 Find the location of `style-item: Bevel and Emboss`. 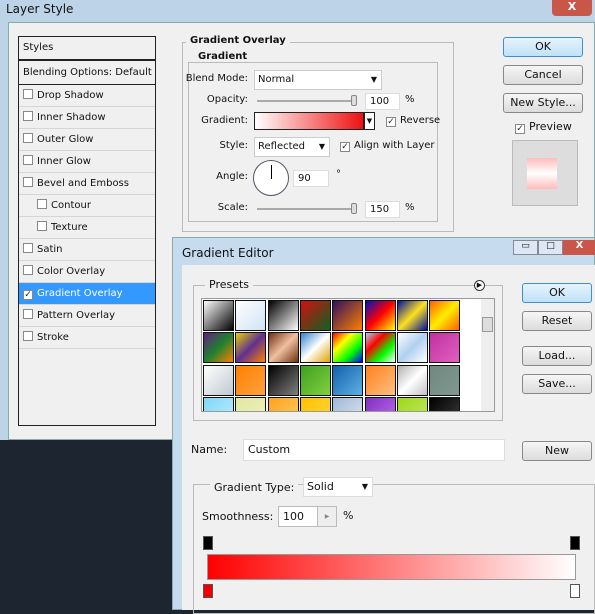

style-item: Bevel and Emboss is located at coordinates (87, 184).